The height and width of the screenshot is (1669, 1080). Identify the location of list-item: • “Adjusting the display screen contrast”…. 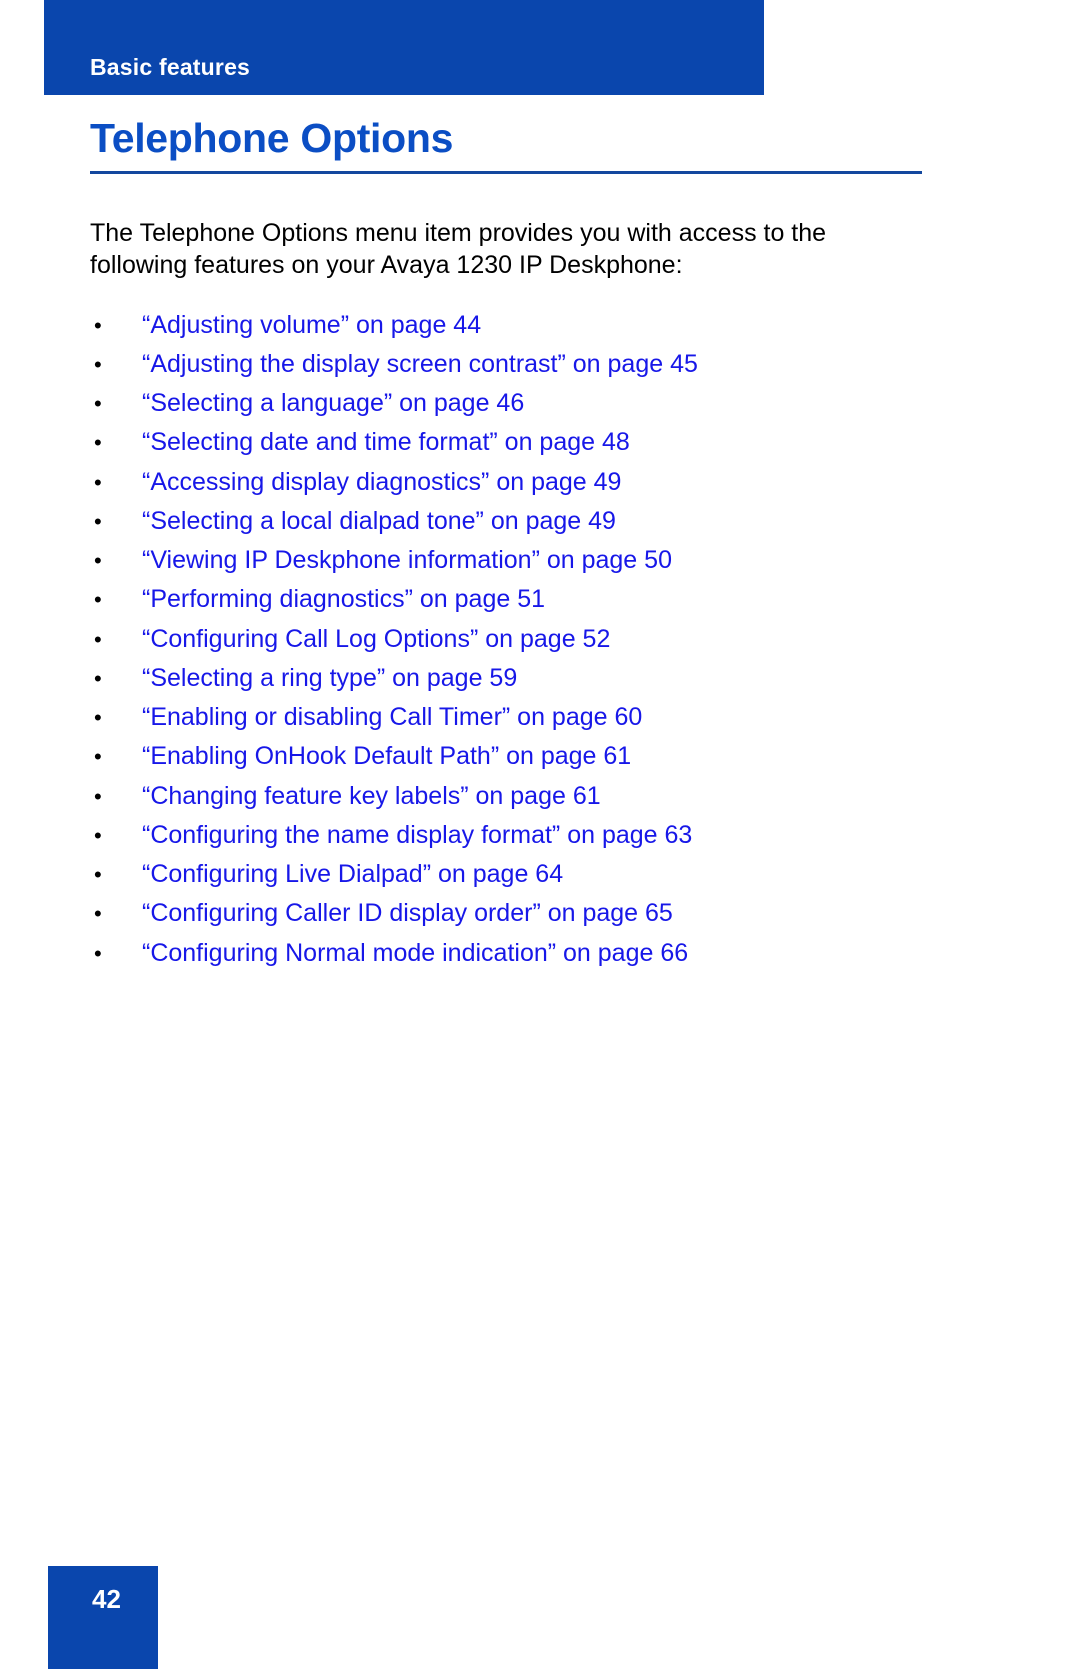
(540, 363).